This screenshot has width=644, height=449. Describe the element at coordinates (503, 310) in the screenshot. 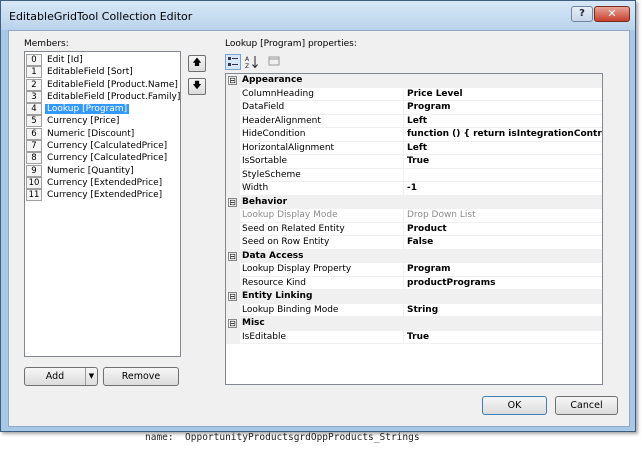

I see `property-value: String` at that location.